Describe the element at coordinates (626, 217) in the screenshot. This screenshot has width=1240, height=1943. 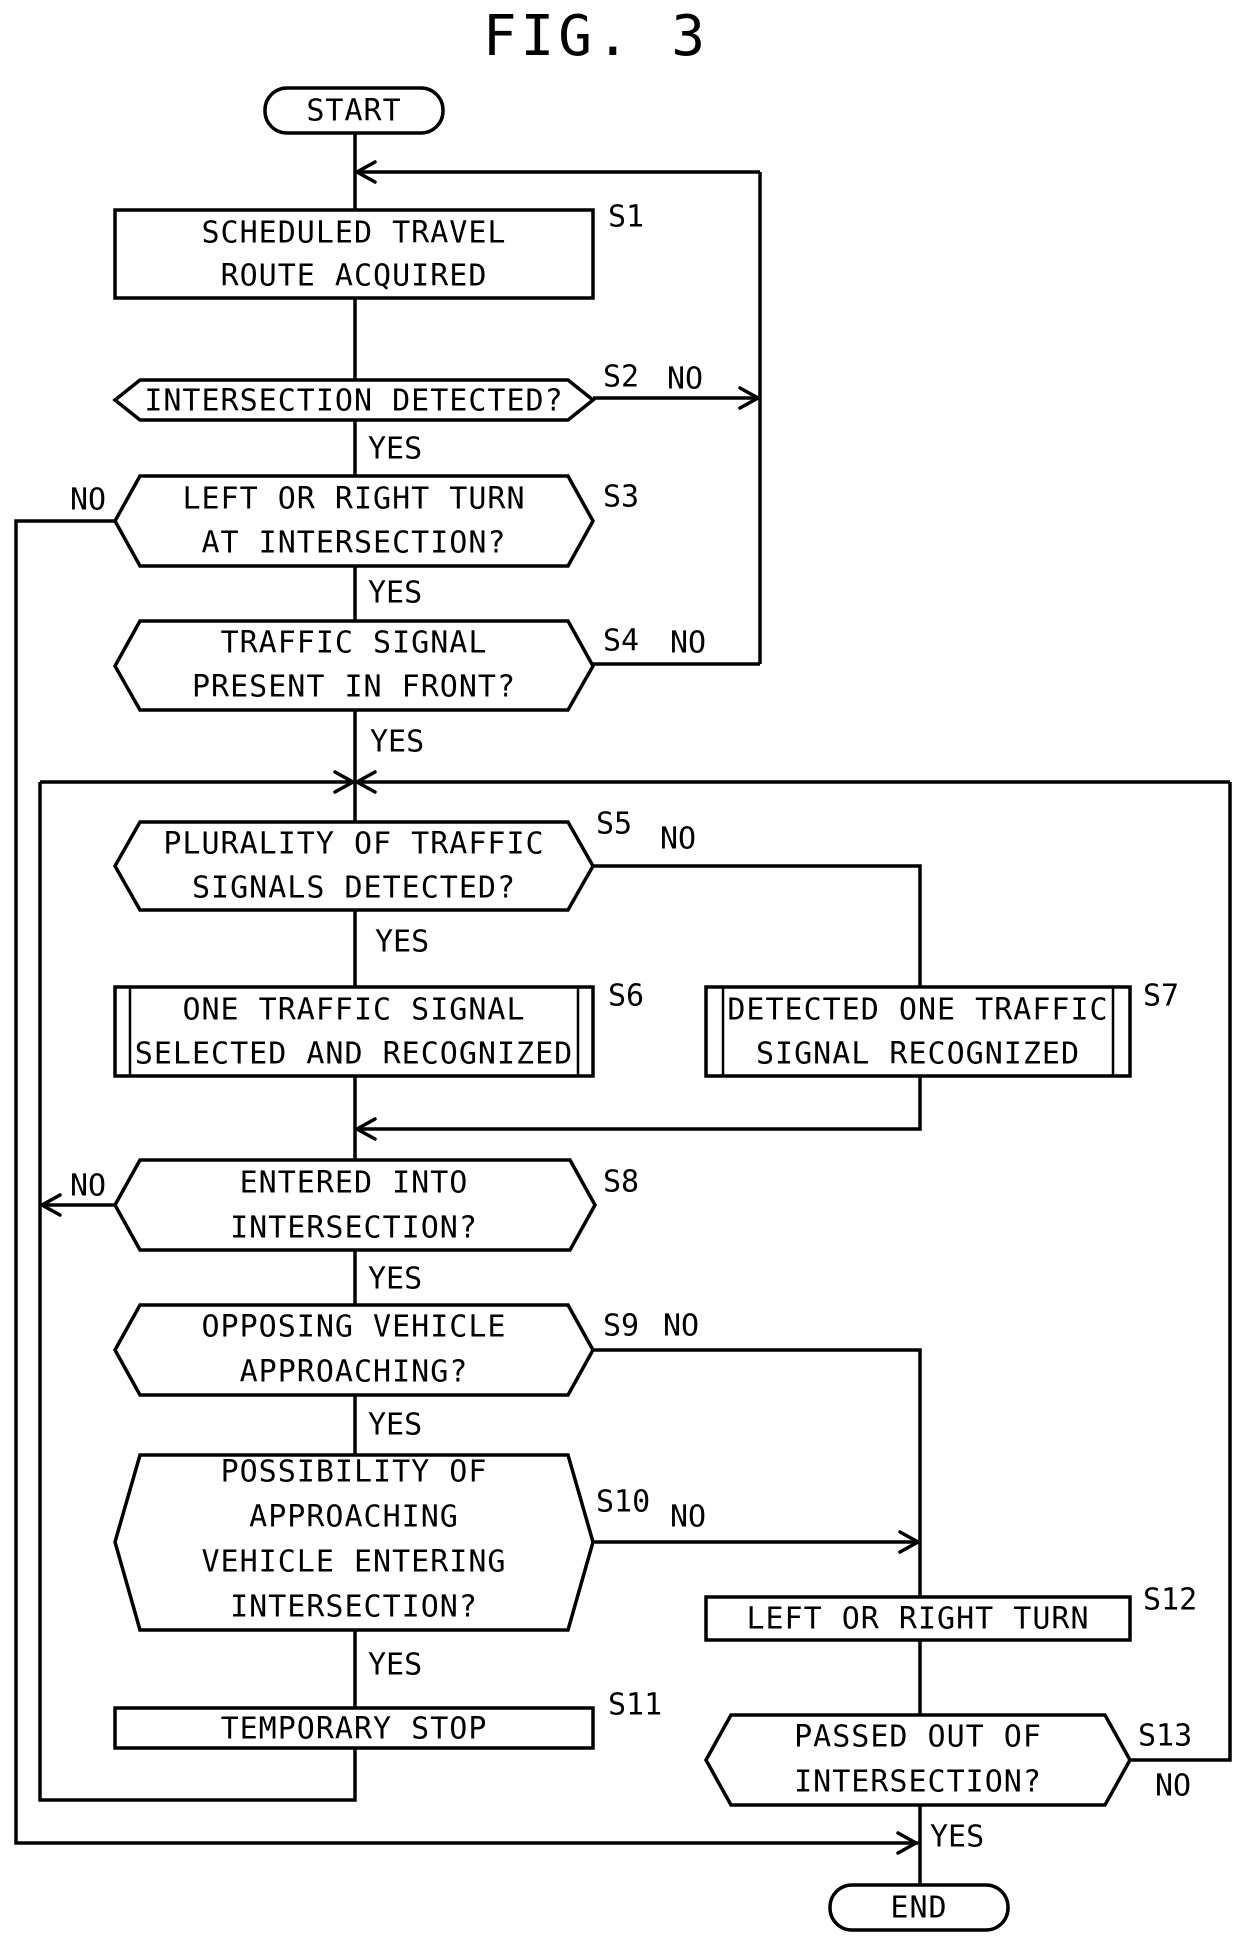
I see `s1-step-id: S1` at that location.